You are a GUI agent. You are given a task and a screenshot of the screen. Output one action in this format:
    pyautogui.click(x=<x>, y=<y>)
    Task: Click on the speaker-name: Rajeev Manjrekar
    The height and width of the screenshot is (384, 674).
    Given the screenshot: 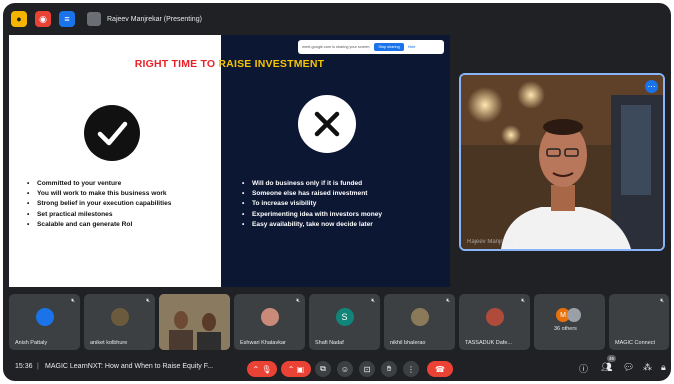 What is the action you would take?
    pyautogui.click(x=491, y=242)
    